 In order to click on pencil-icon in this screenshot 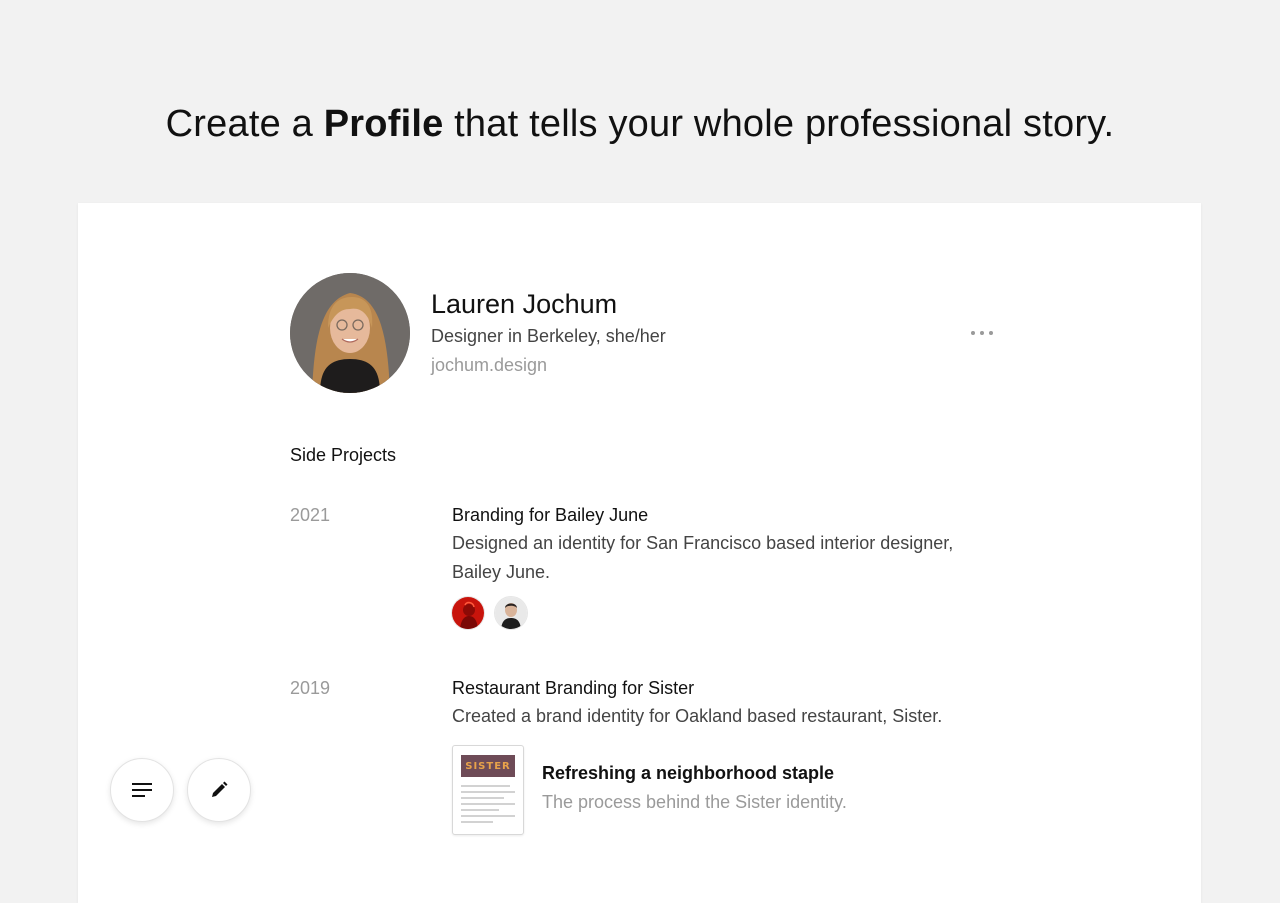, I will do `click(220, 789)`.